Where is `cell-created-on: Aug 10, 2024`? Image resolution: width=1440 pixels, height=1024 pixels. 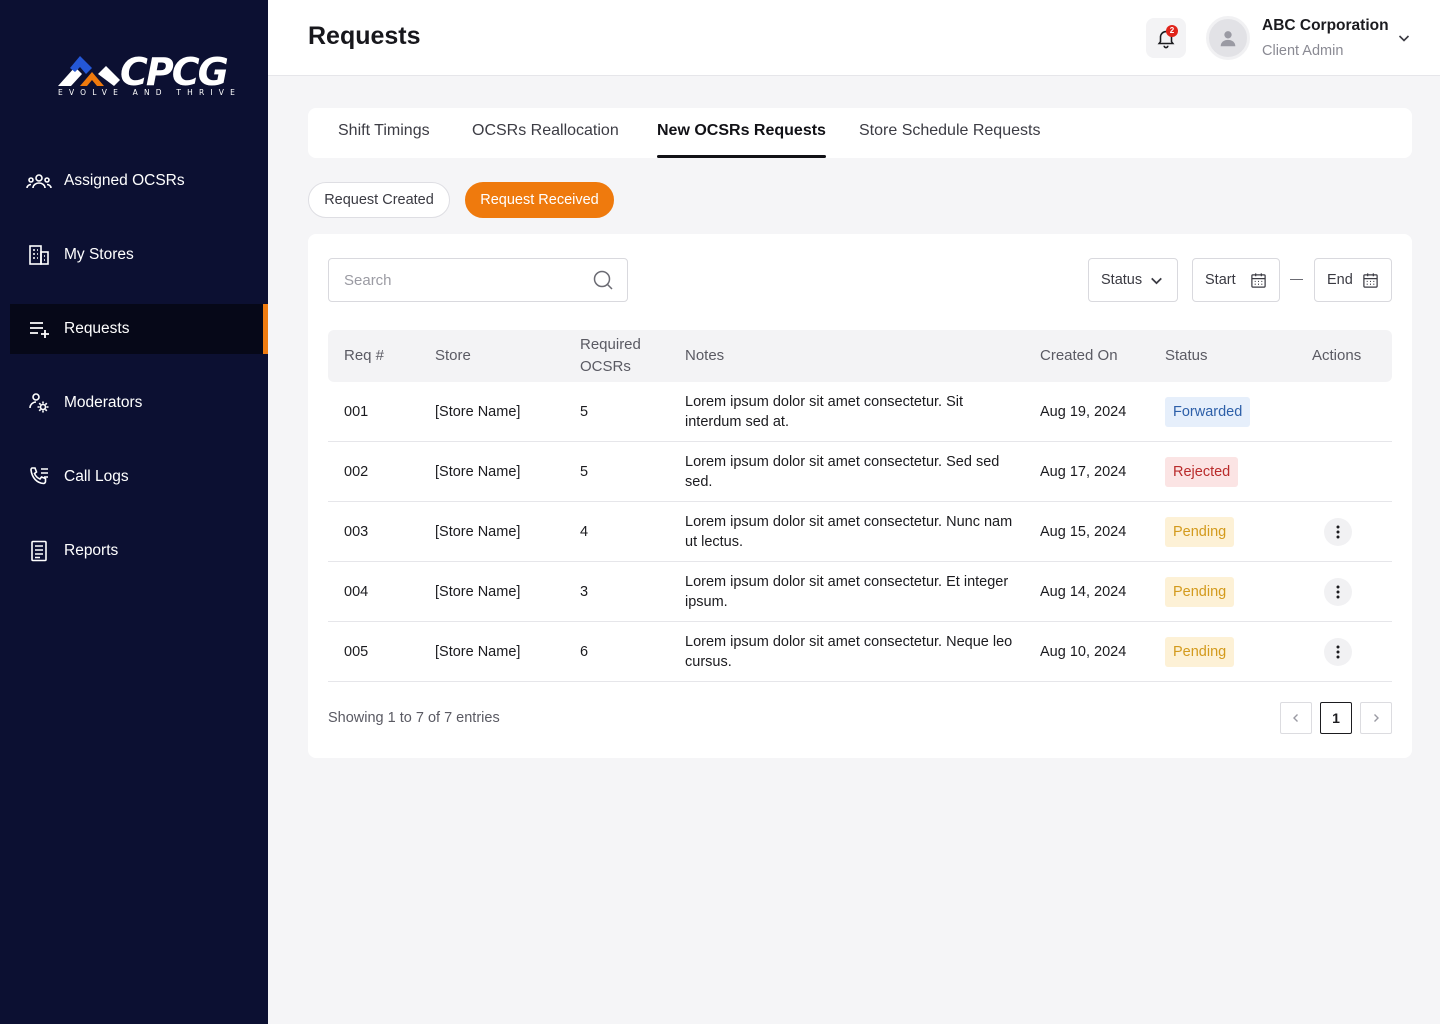 cell-created-on: Aug 10, 2024 is located at coordinates (1083, 652).